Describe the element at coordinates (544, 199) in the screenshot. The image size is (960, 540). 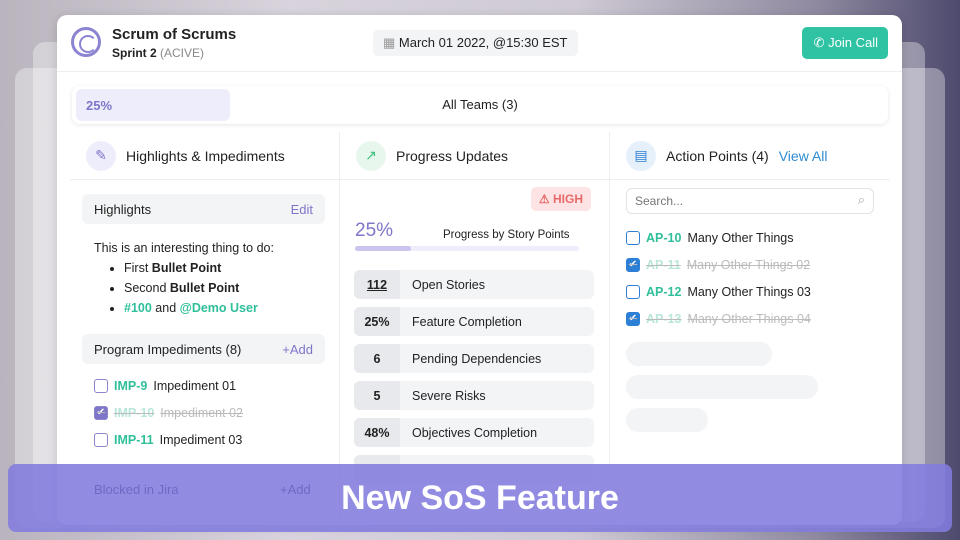
I see `warning-icon: ⚠` at that location.